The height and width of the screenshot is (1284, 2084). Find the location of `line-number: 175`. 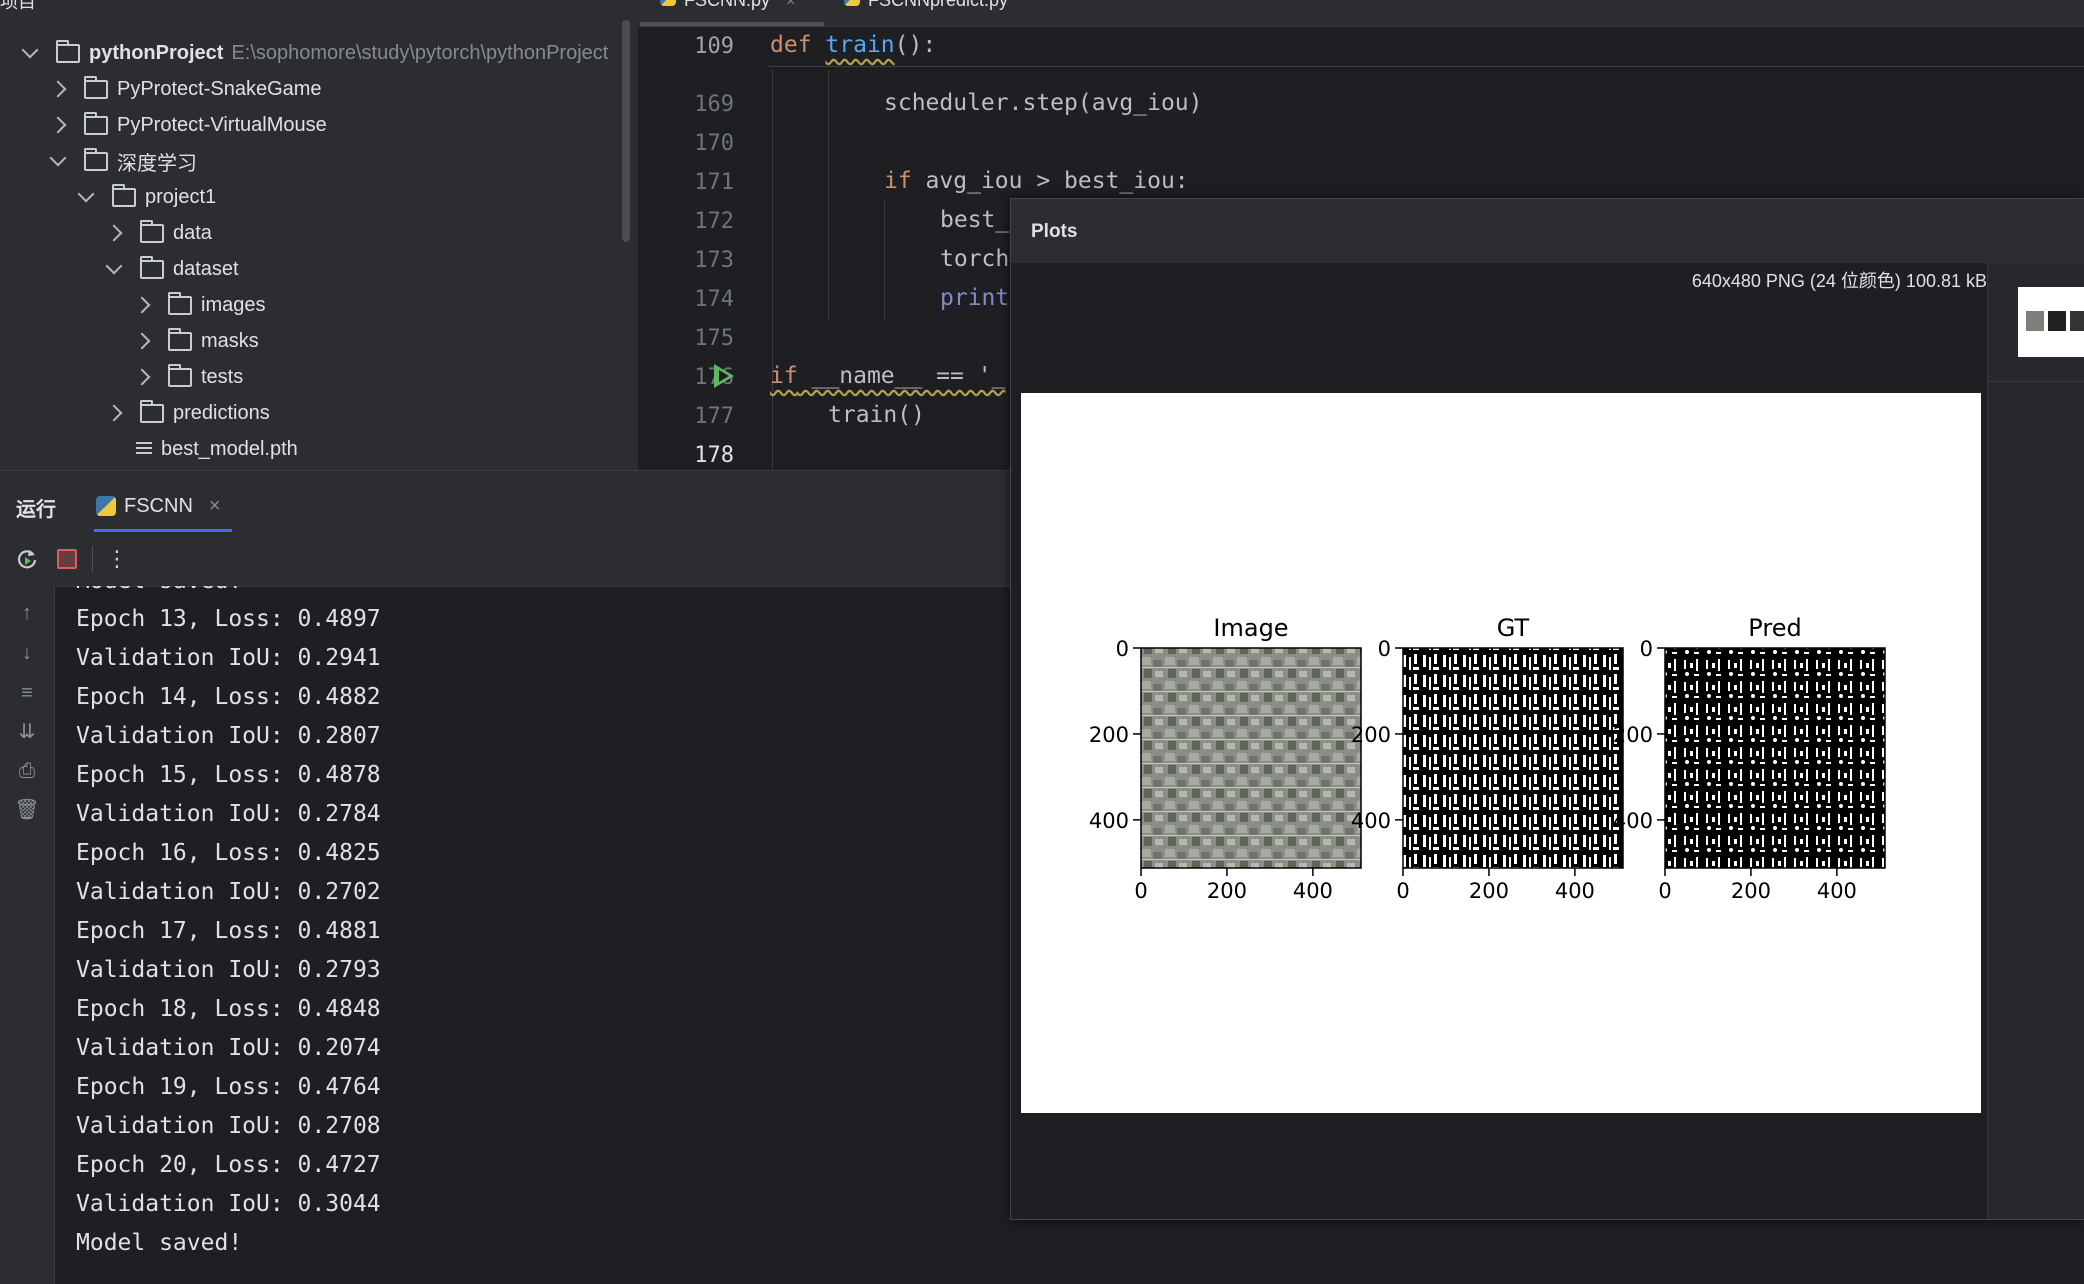

line-number: 175 is located at coordinates (714, 338).